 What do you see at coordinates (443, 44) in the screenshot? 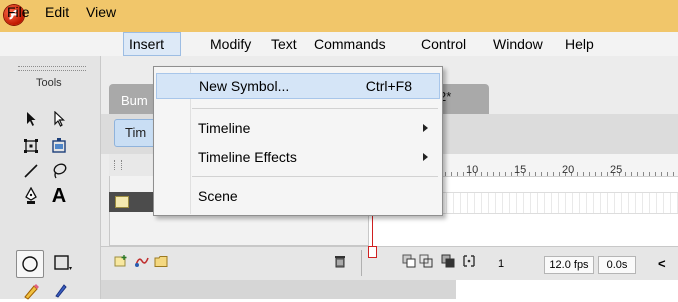
I see `menu-control: Control` at bounding box center [443, 44].